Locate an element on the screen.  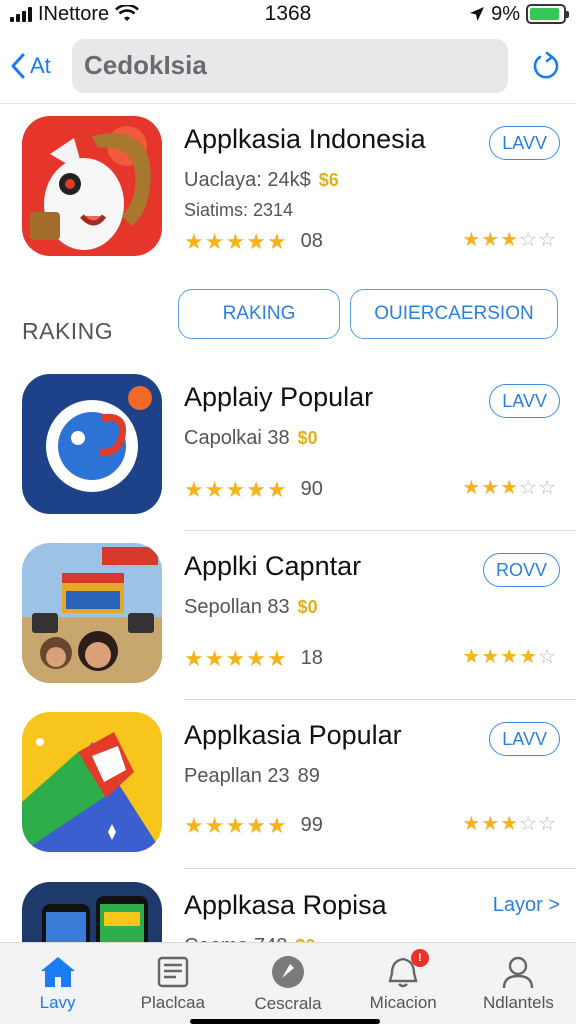
segment-ranking-button: RAKING is located at coordinates (259, 314).